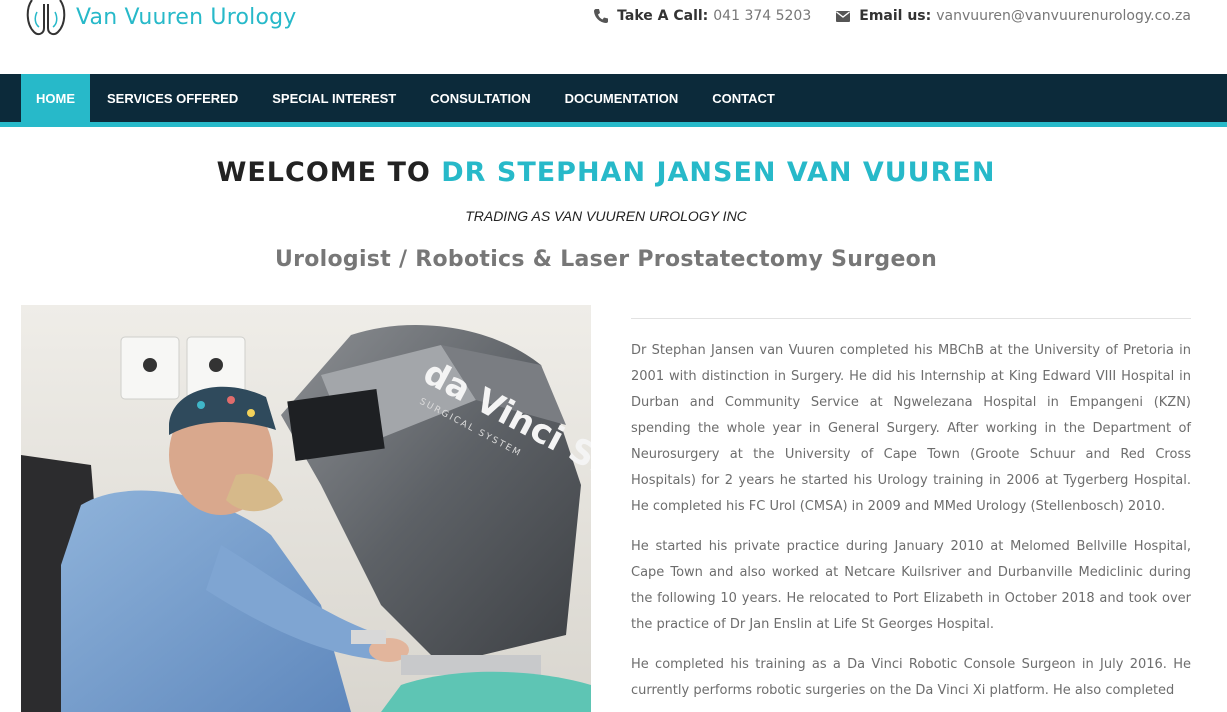  What do you see at coordinates (895, 16) in the screenshot?
I see `email-label: Email us:` at bounding box center [895, 16].